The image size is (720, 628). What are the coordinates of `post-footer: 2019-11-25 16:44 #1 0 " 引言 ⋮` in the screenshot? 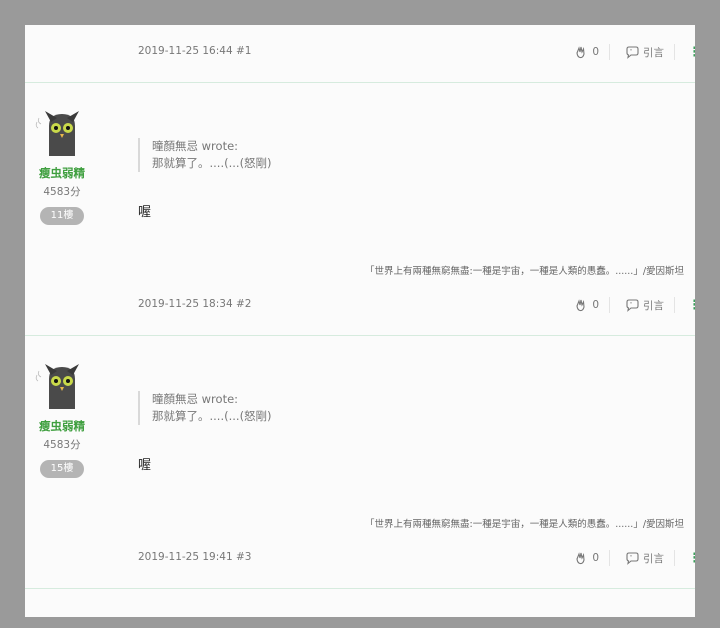 It's located at (360, 54).